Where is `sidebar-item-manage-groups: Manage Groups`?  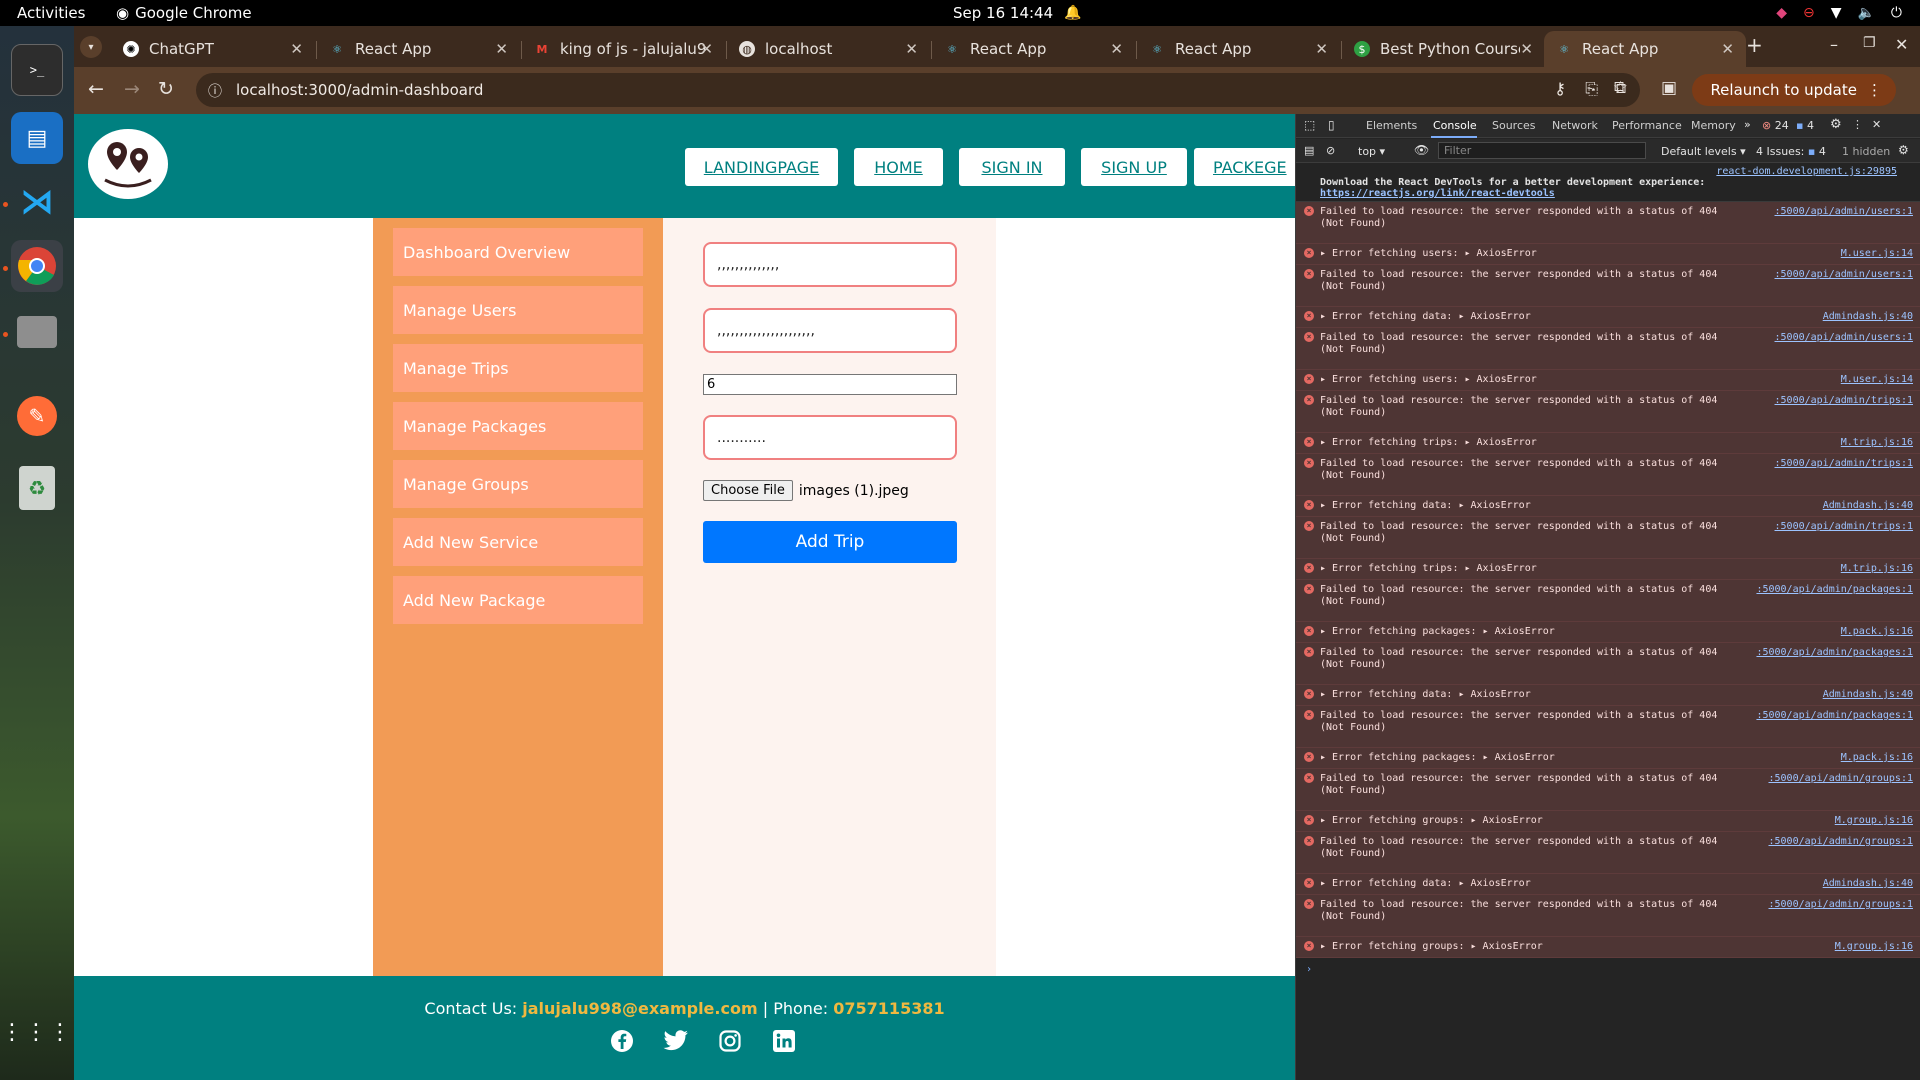
sidebar-item-manage-groups: Manage Groups is located at coordinates (518, 484).